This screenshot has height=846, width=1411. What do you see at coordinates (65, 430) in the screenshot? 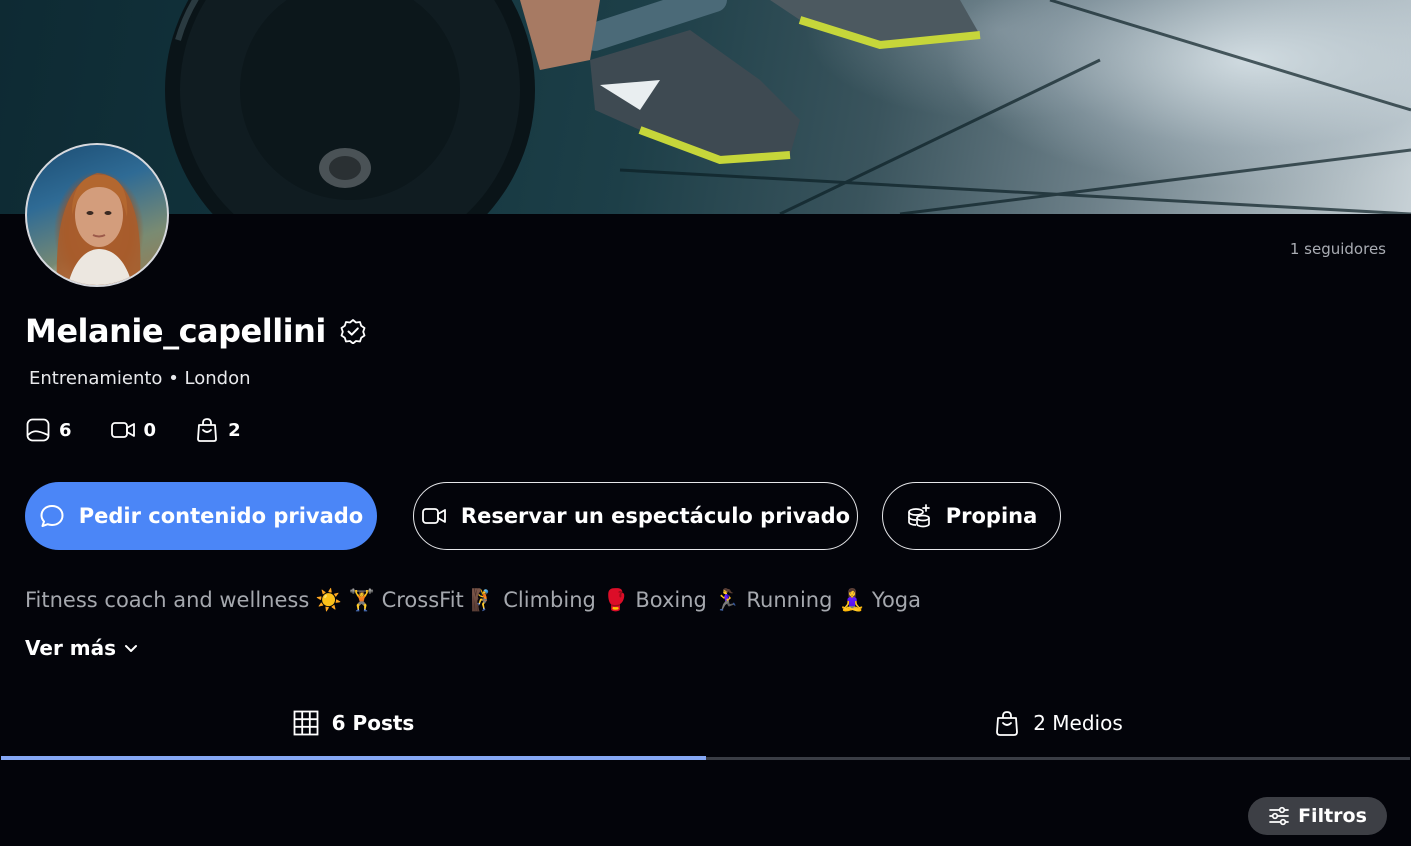
I see `photos-count: 6` at bounding box center [65, 430].